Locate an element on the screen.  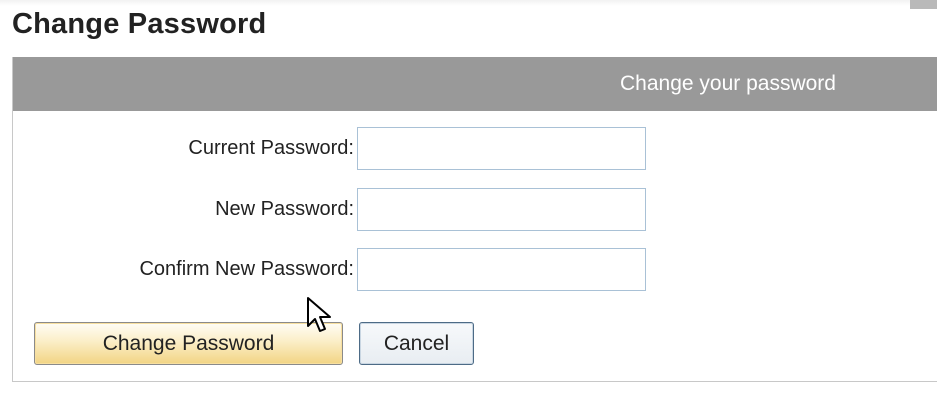
top-divider-shadow is located at coordinates (923, 4).